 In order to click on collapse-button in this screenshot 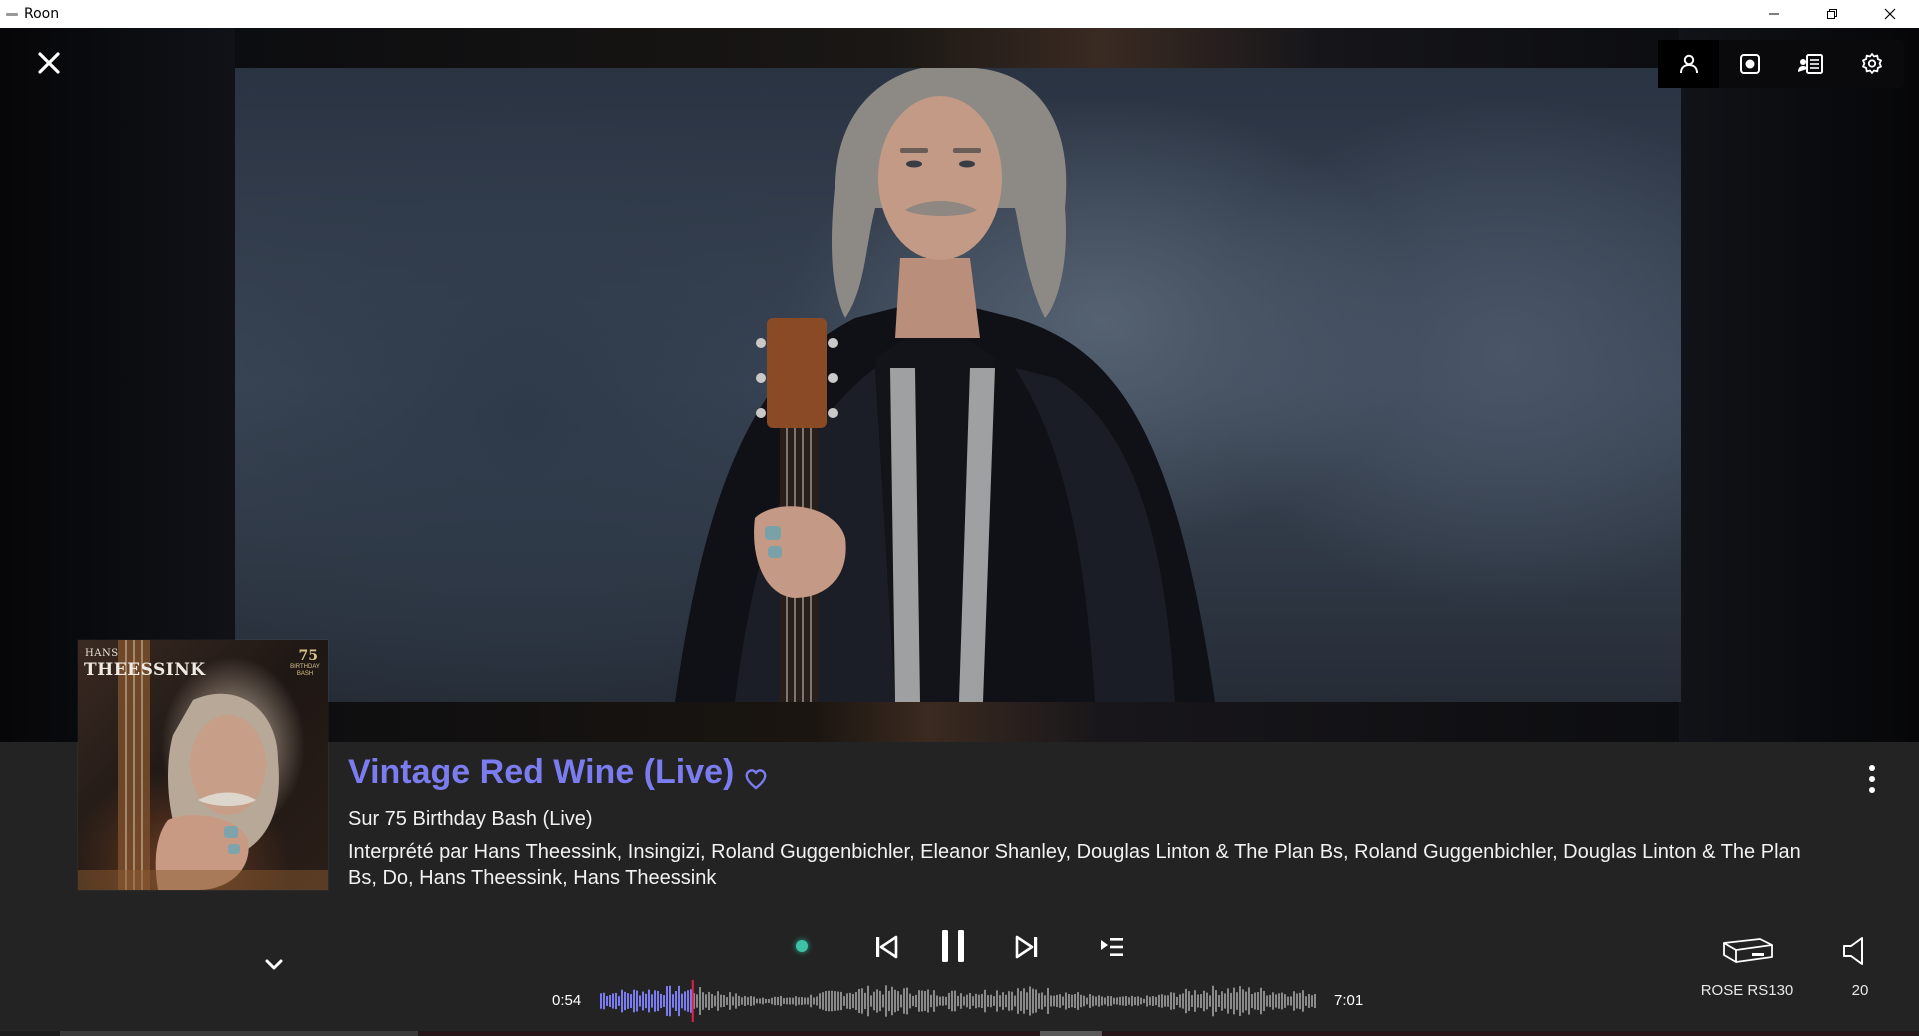, I will do `click(274, 964)`.